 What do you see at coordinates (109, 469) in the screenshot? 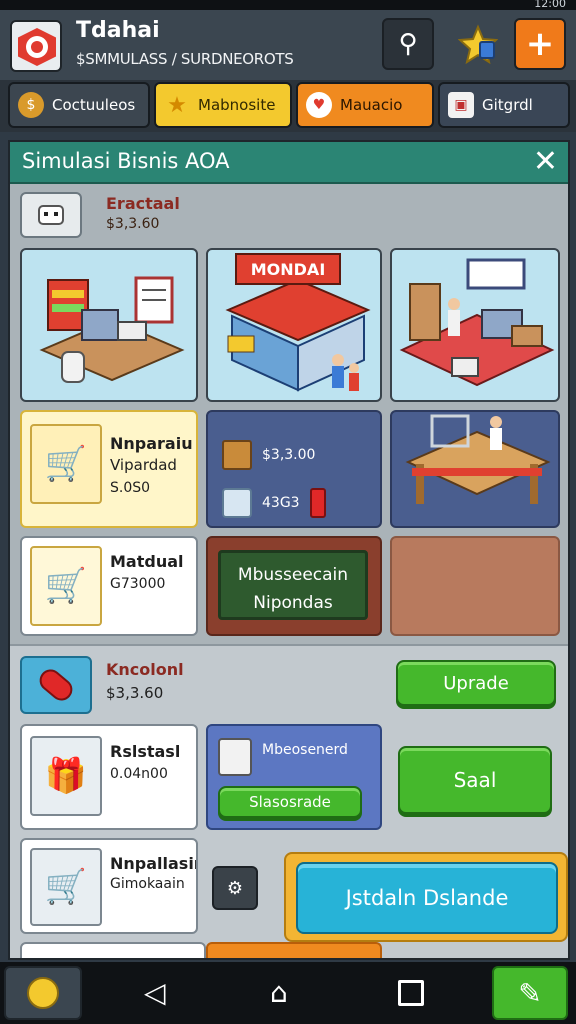
I see `shopping-cart-tile: 🛒 Nnparaiu Vipardad S.0S0` at bounding box center [109, 469].